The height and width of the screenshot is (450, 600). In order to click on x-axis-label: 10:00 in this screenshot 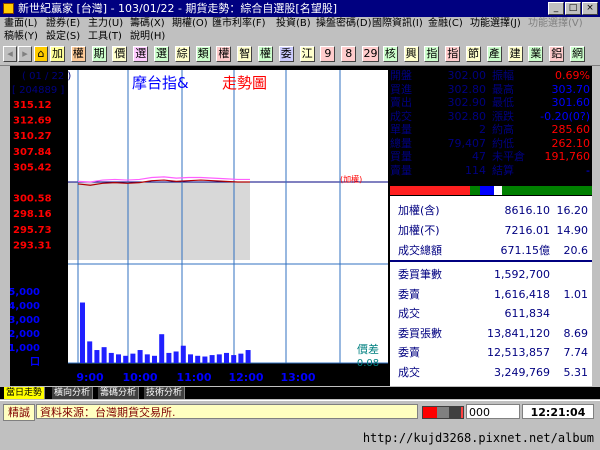, I will do `click(139, 377)`.